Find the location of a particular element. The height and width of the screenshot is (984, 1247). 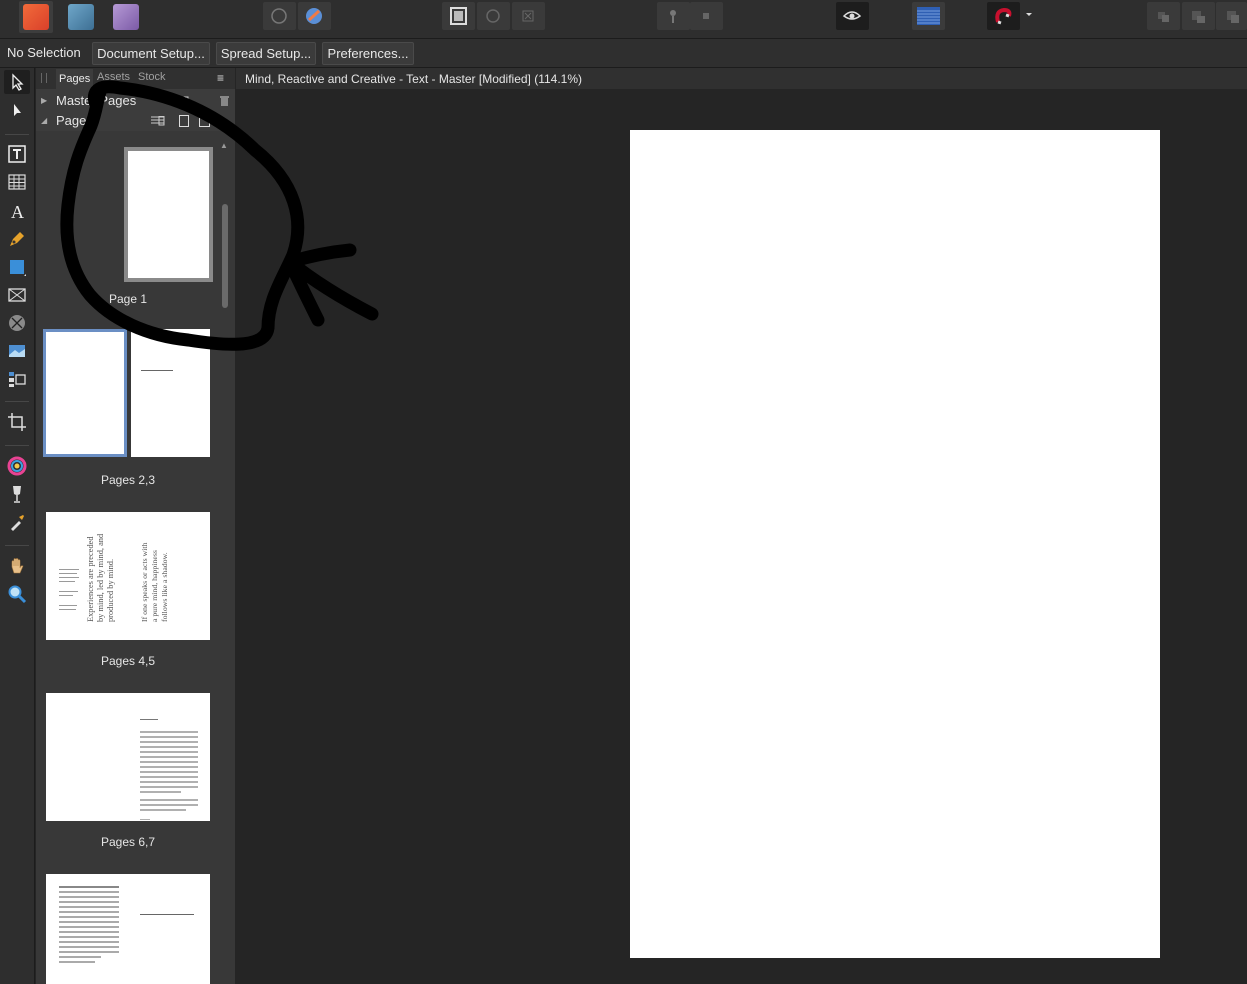

page-label: Pages 6,7 is located at coordinates (128, 842).